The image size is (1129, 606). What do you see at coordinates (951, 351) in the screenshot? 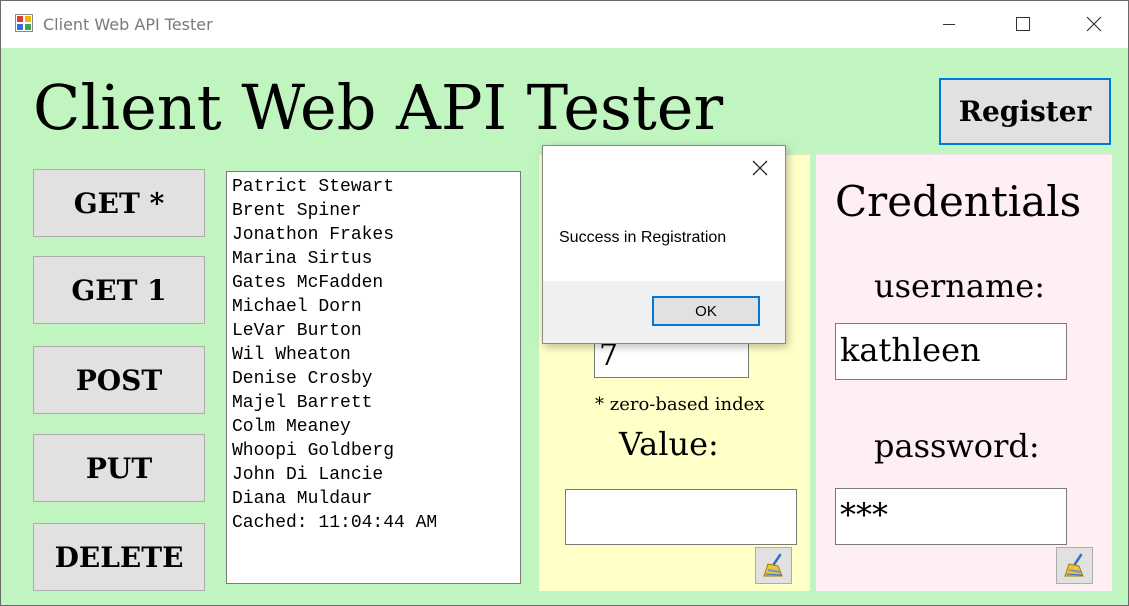
I see `username-field: kathleen` at bounding box center [951, 351].